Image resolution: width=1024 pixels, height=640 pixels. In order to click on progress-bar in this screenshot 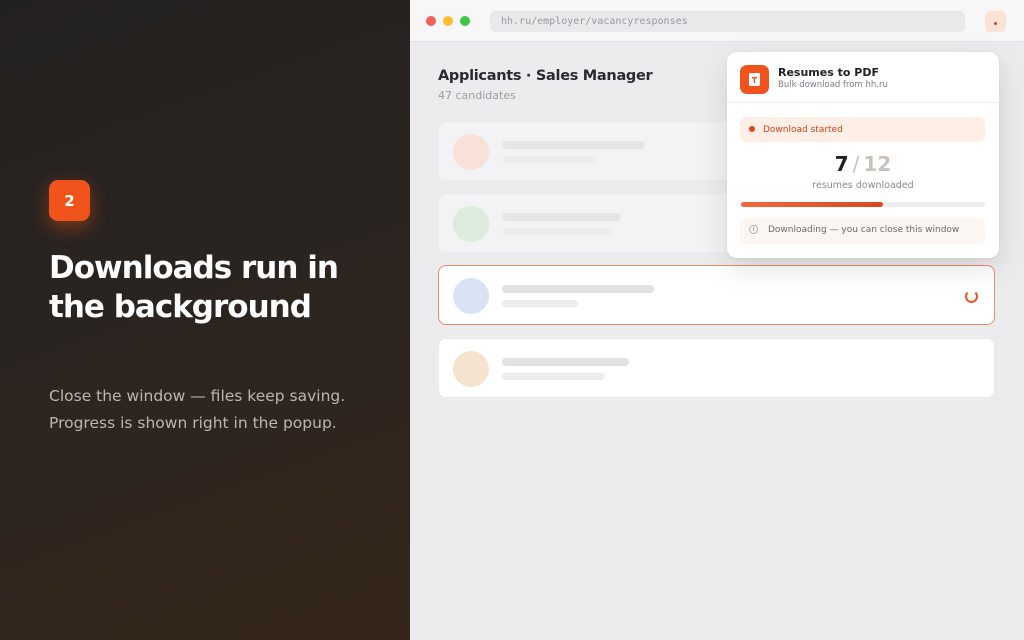, I will do `click(863, 204)`.